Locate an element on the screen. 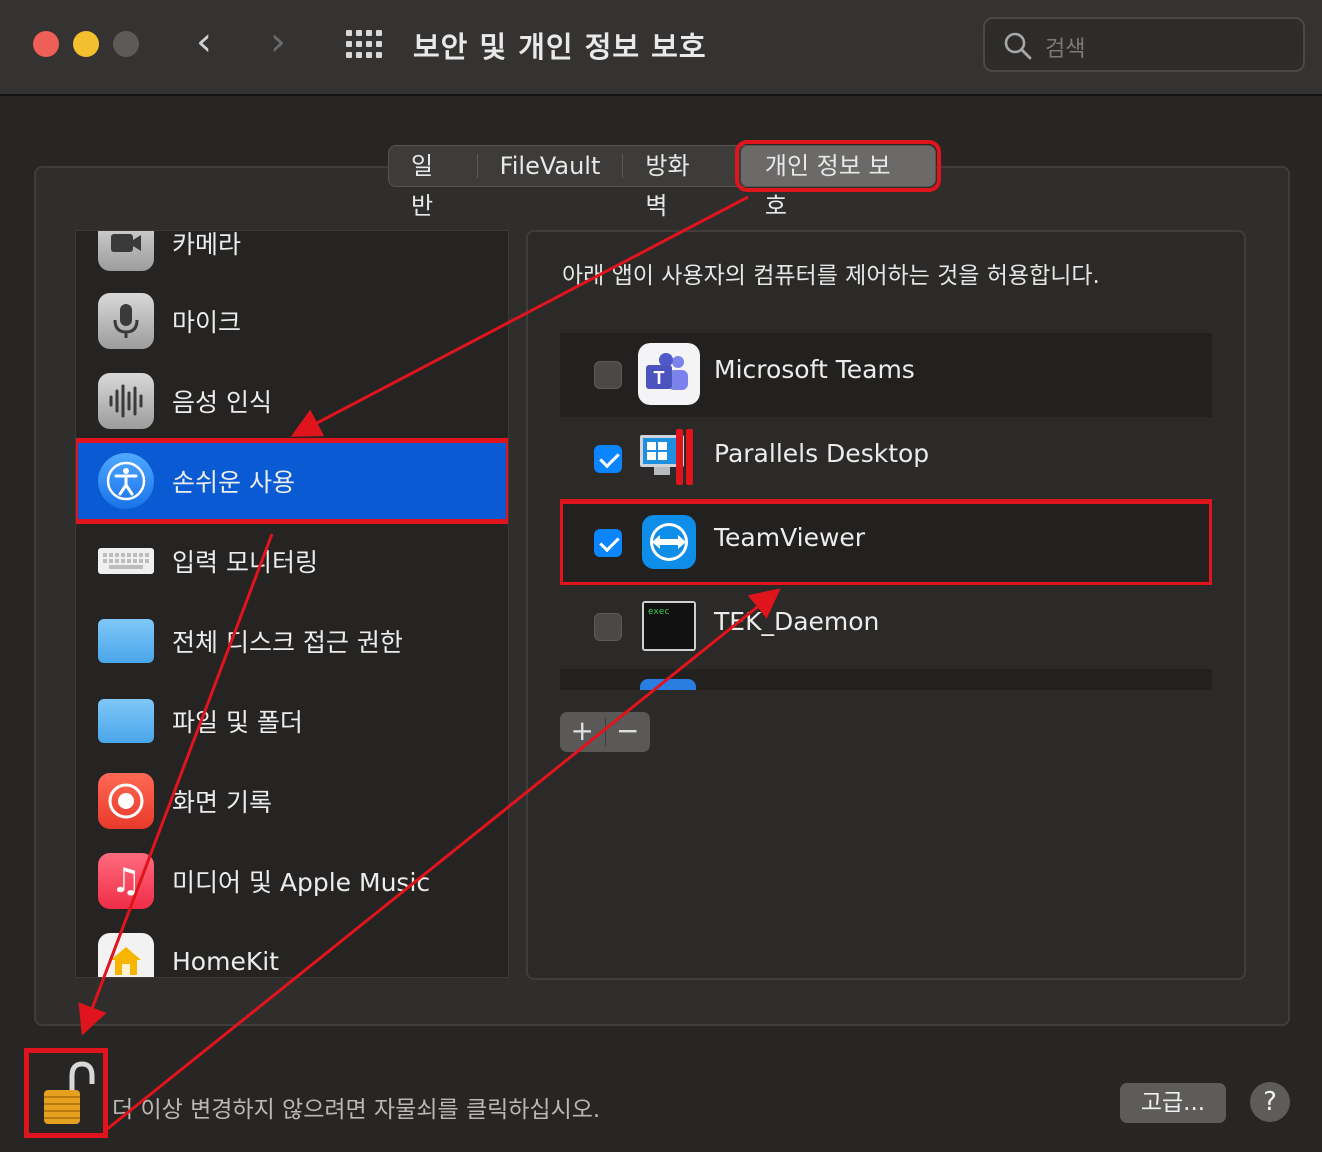 The height and width of the screenshot is (1152, 1322). sidebar-item-speech-recognition: 음성 인식 is located at coordinates (292, 401).